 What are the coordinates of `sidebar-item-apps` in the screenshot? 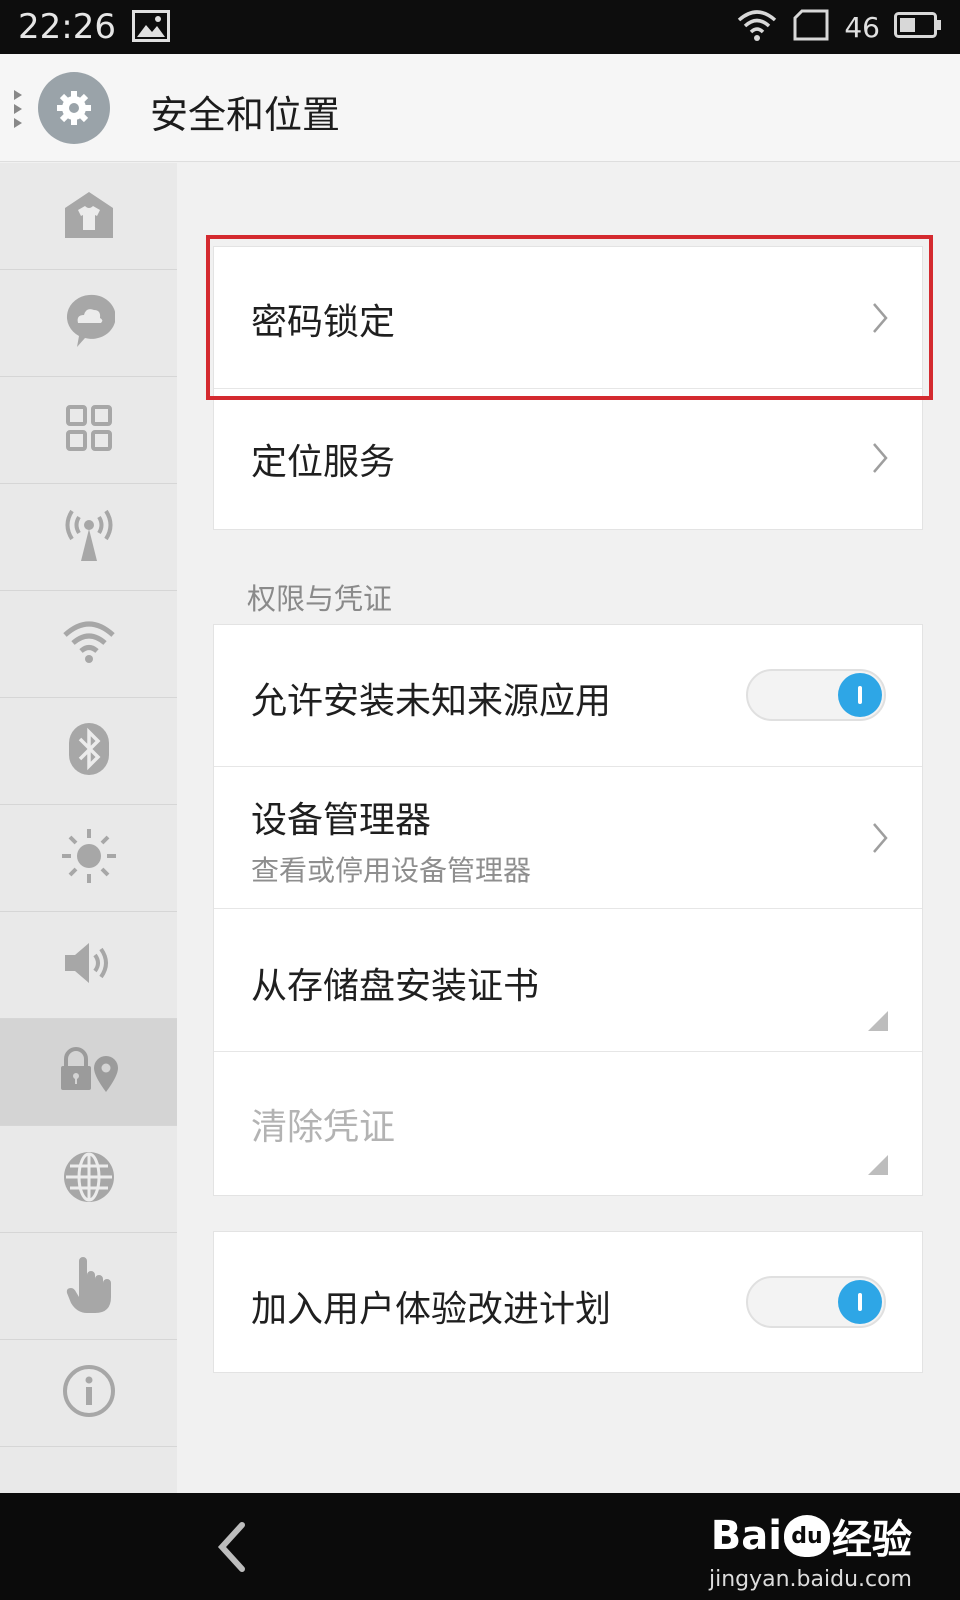 It's located at (88, 430).